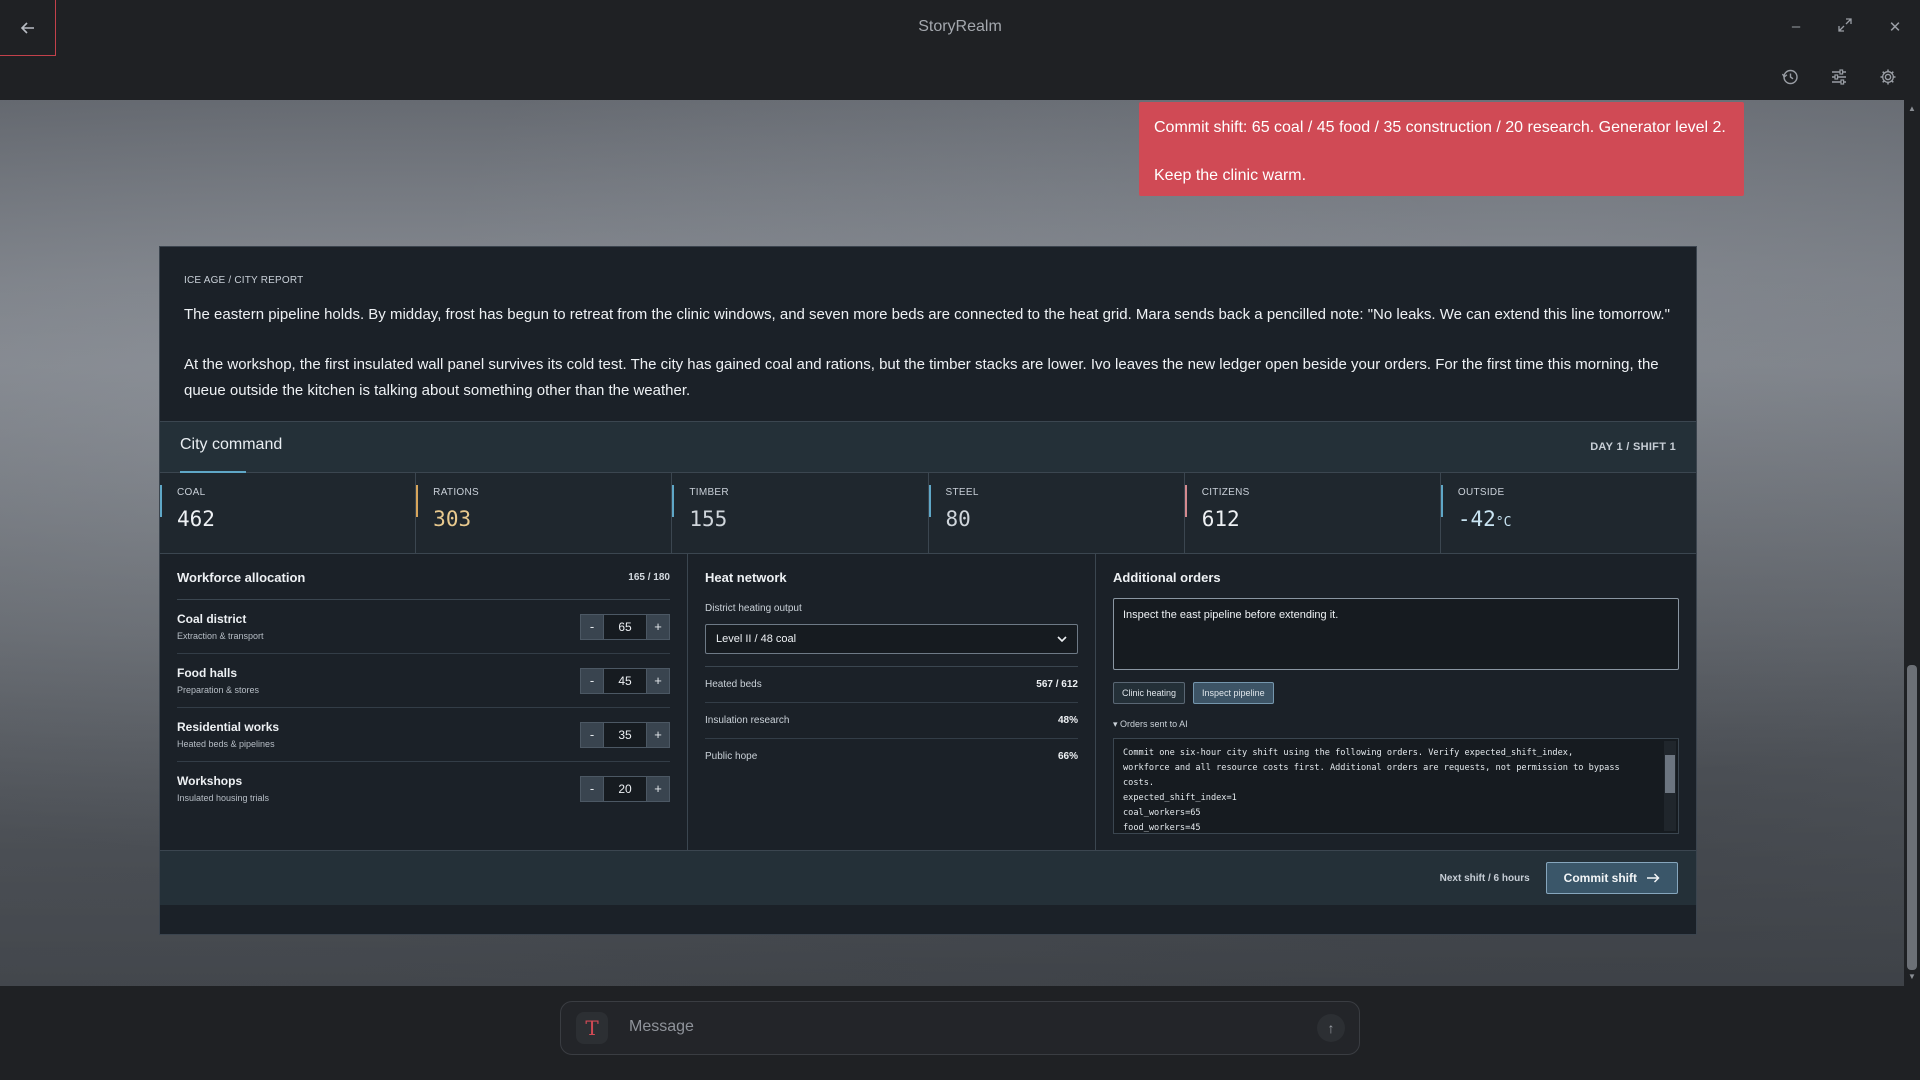  I want to click on row-subtitle: Preparation & stores, so click(218, 690).